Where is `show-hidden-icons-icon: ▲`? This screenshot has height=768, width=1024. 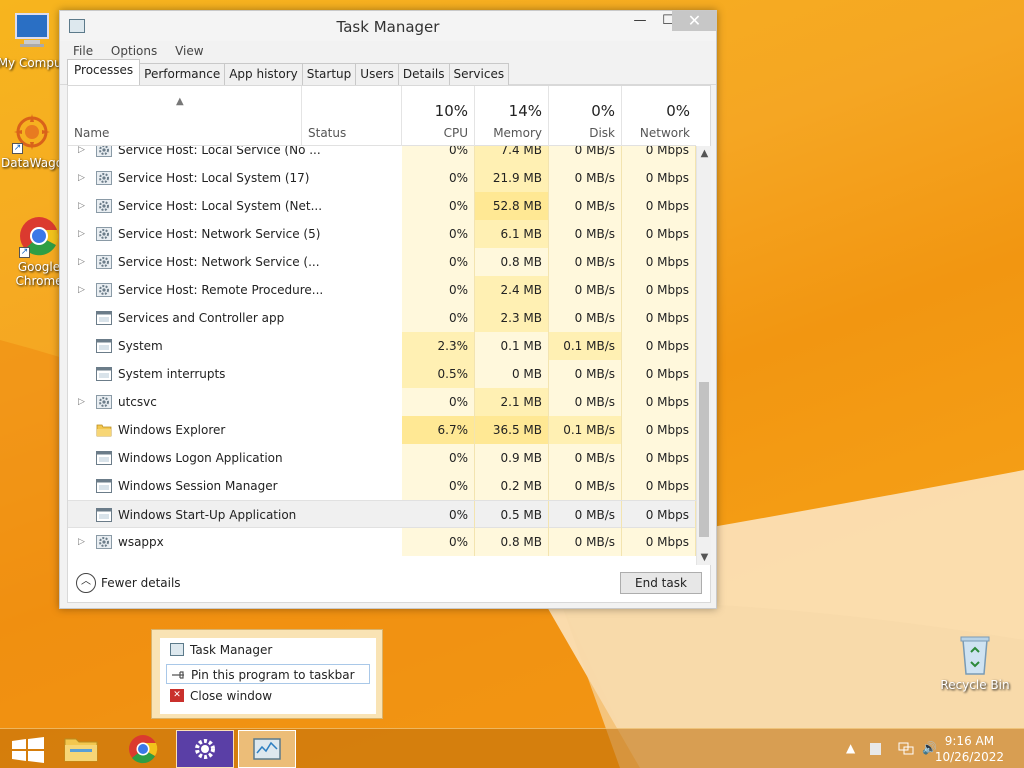 show-hidden-icons-icon: ▲ is located at coordinates (850, 748).